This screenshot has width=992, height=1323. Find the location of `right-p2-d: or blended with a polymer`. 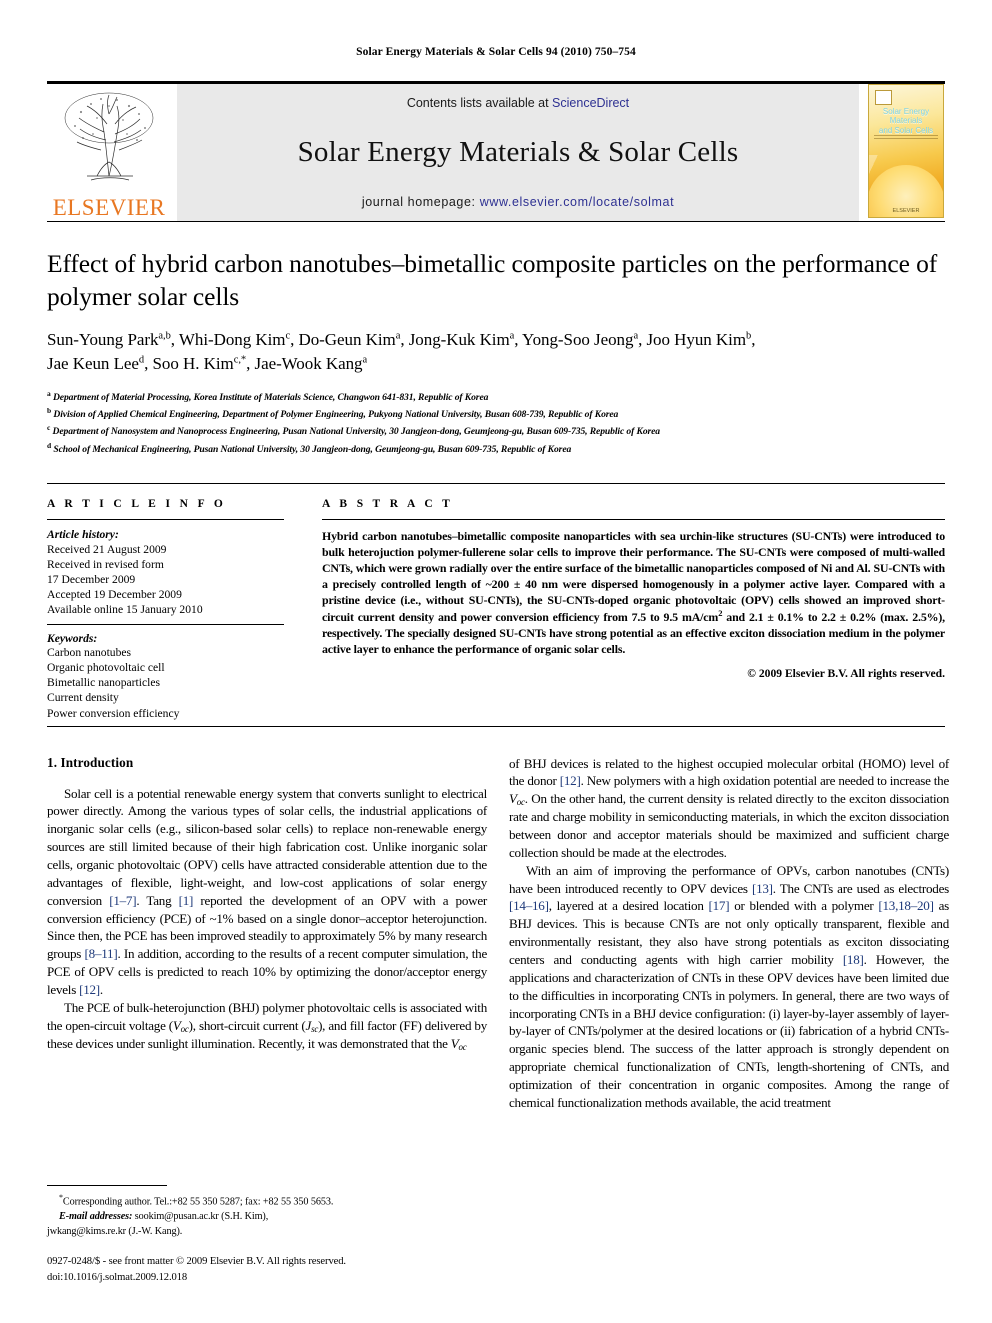

right-p2-d: or blended with a polymer is located at coordinates (804, 906).